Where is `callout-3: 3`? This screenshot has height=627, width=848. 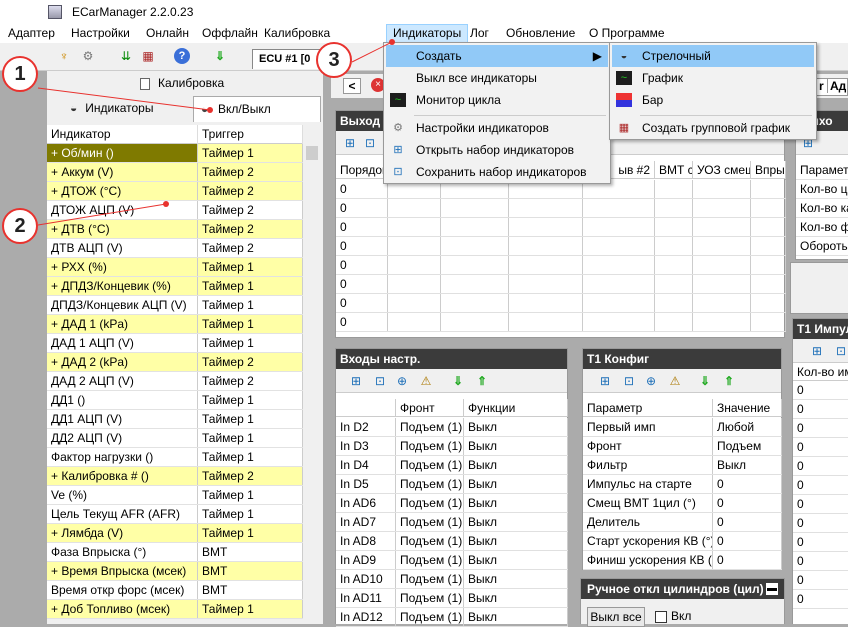 callout-3: 3 is located at coordinates (334, 60).